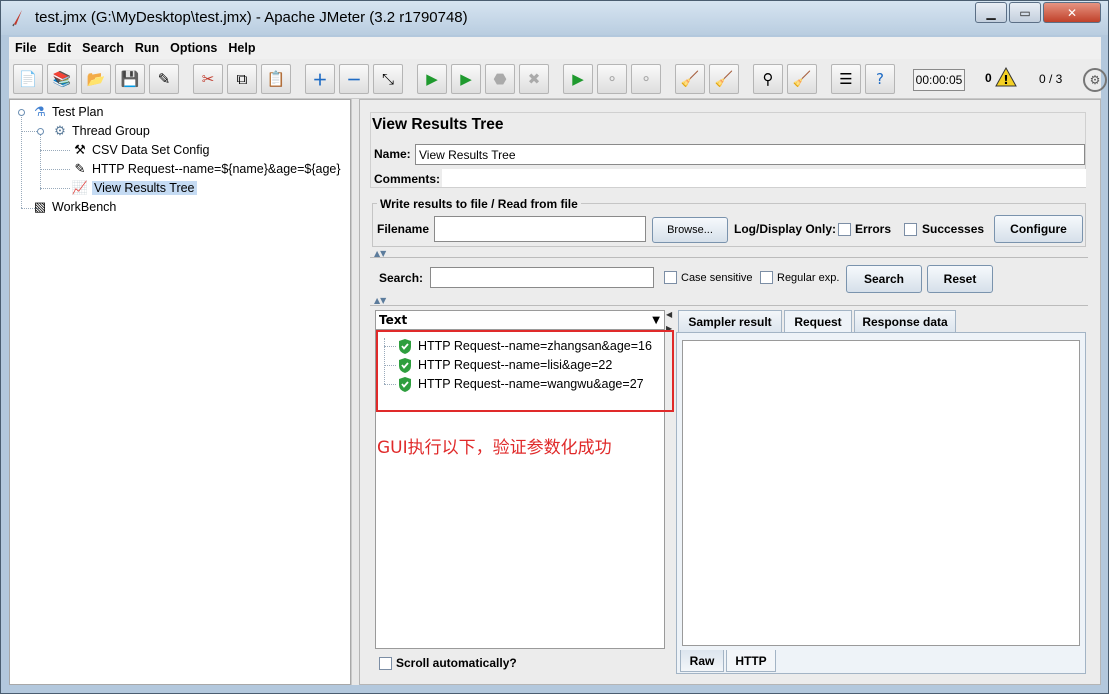  I want to click on toggle-button: ⤡, so click(388, 79).